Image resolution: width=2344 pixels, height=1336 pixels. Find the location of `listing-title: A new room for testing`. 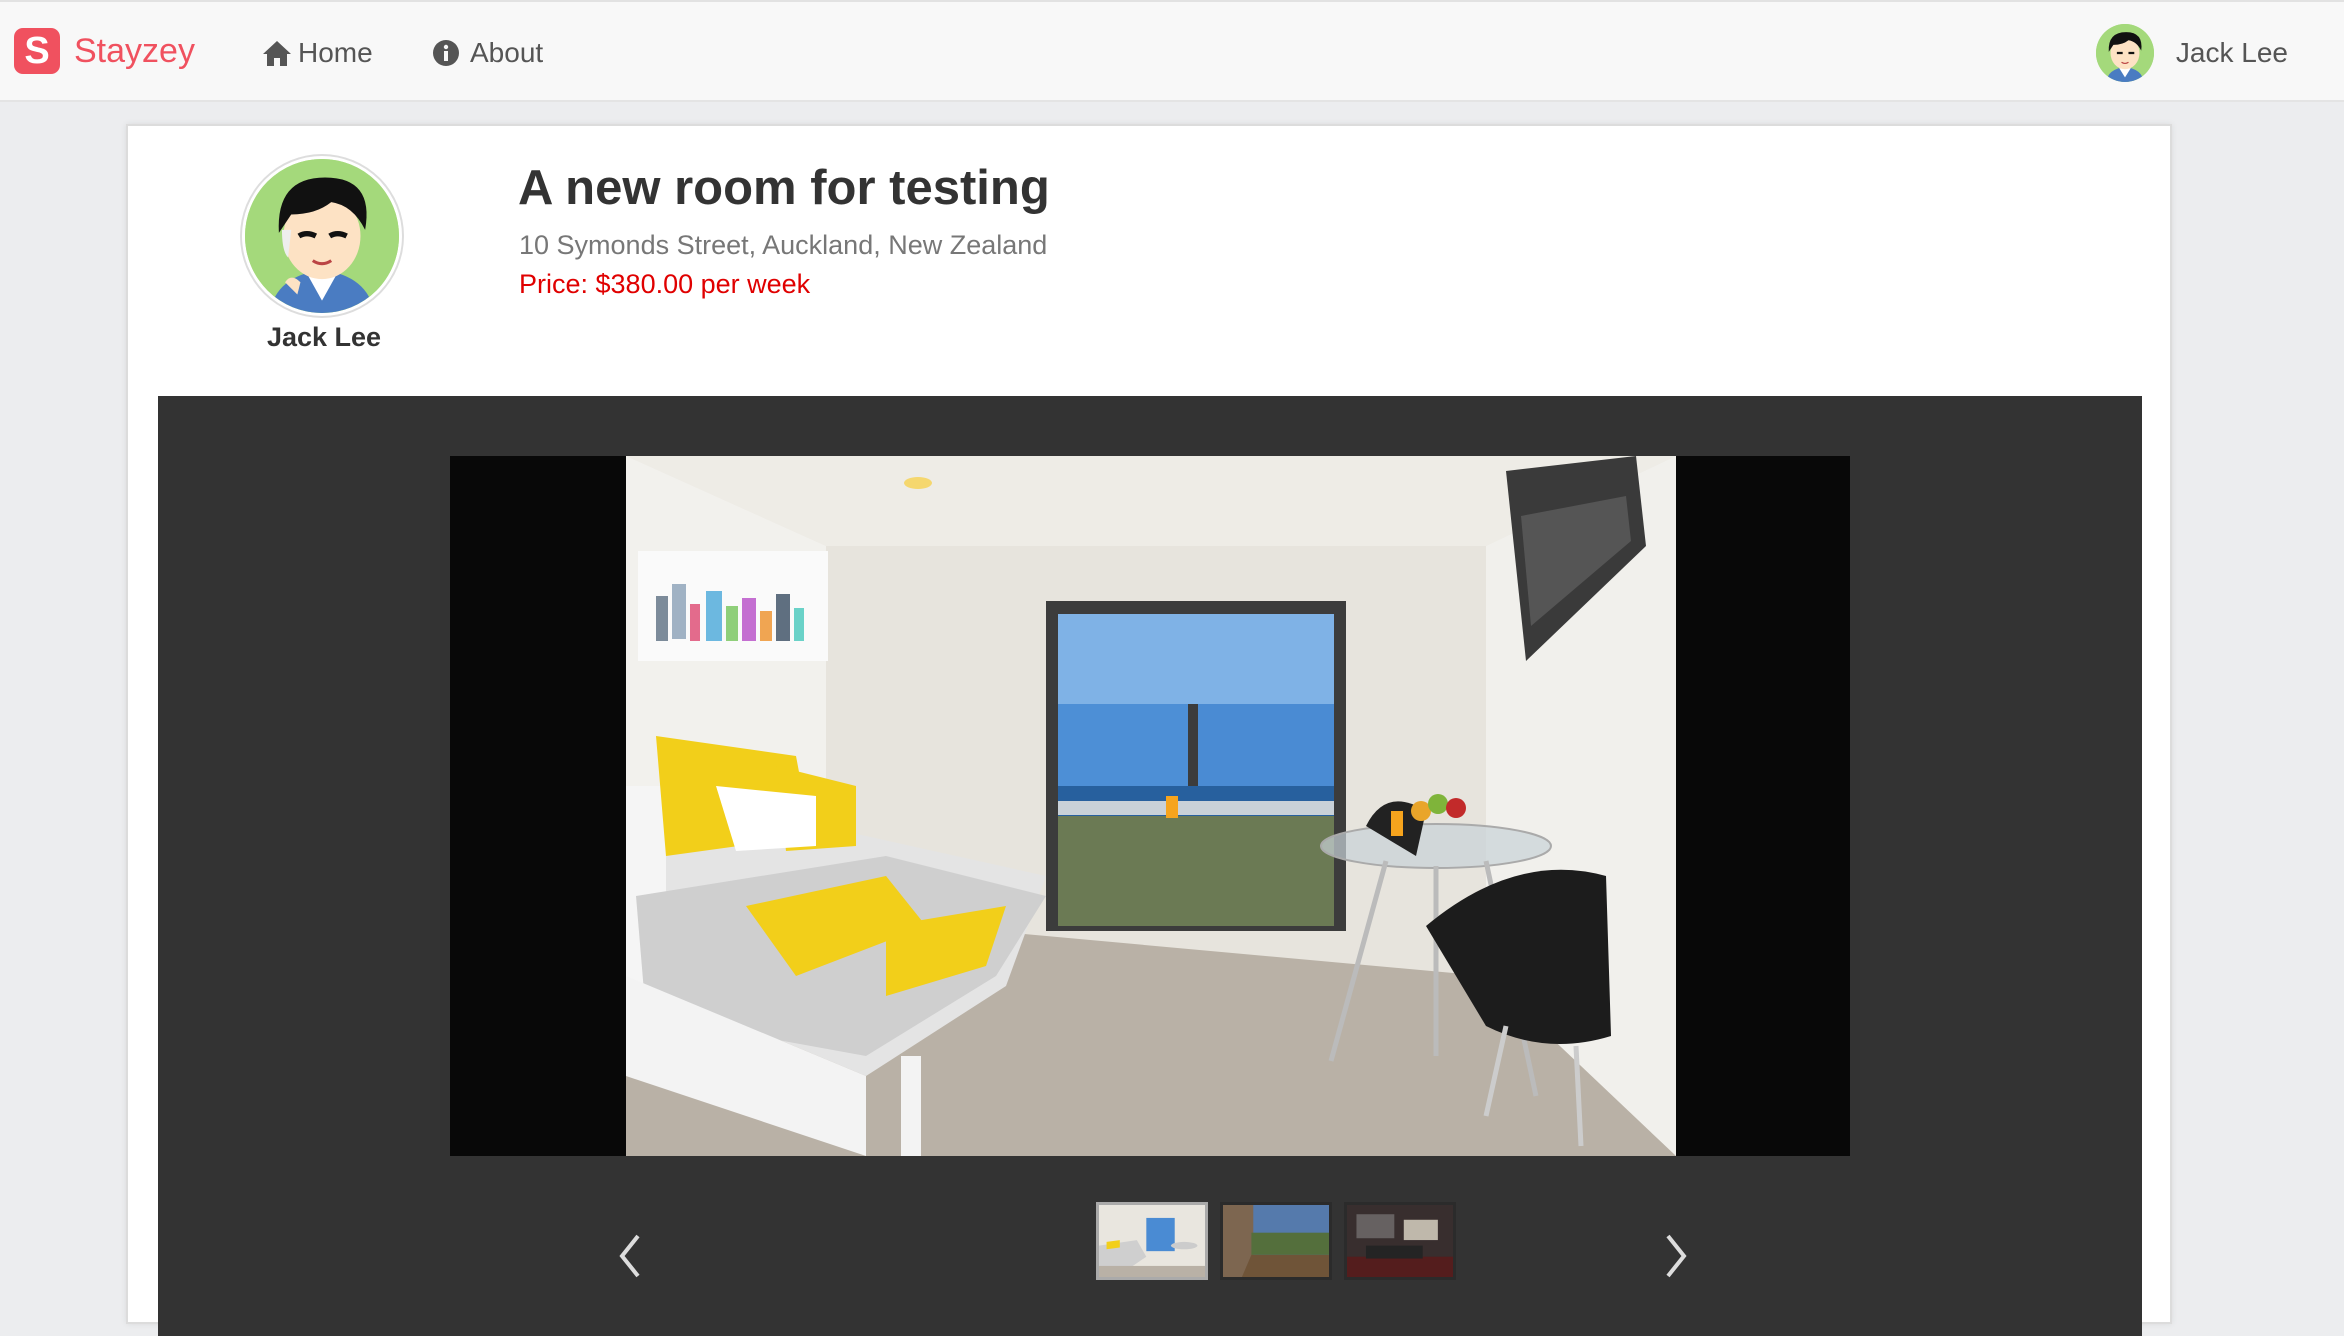

listing-title: A new room for testing is located at coordinates (784, 188).